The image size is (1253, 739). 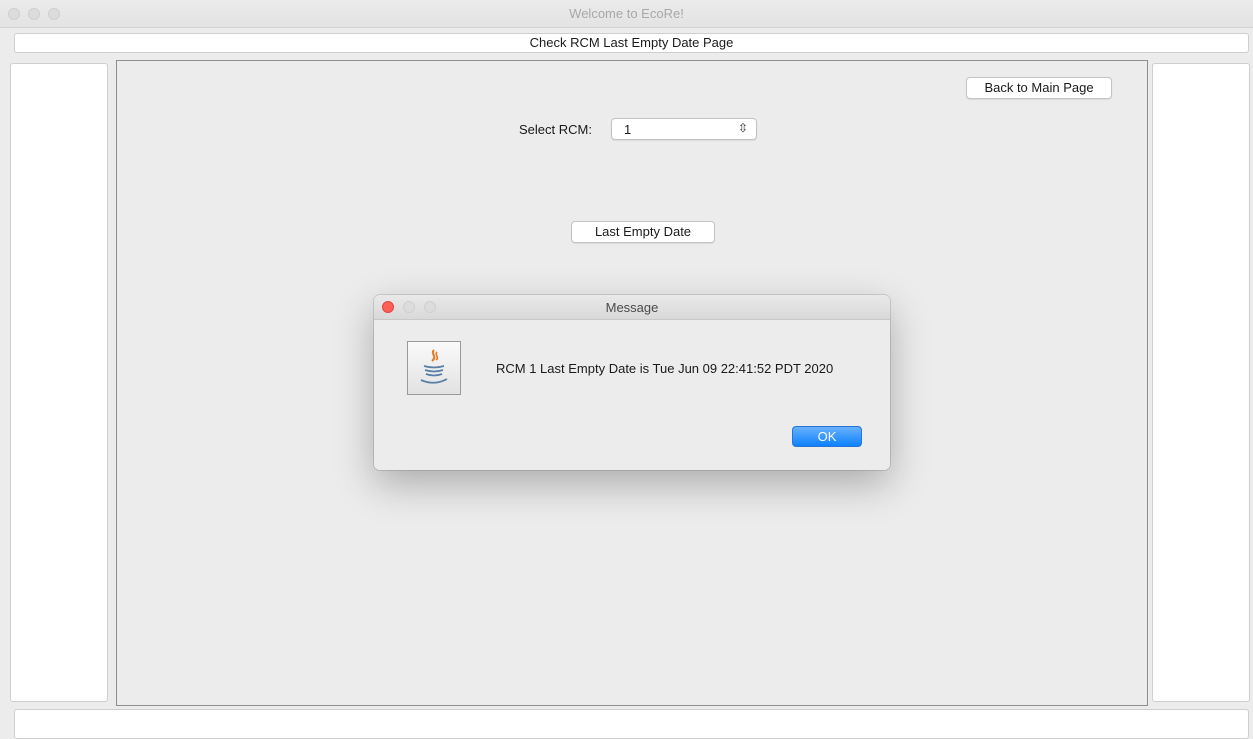 I want to click on dialog-titlebar: Message, so click(x=632, y=307).